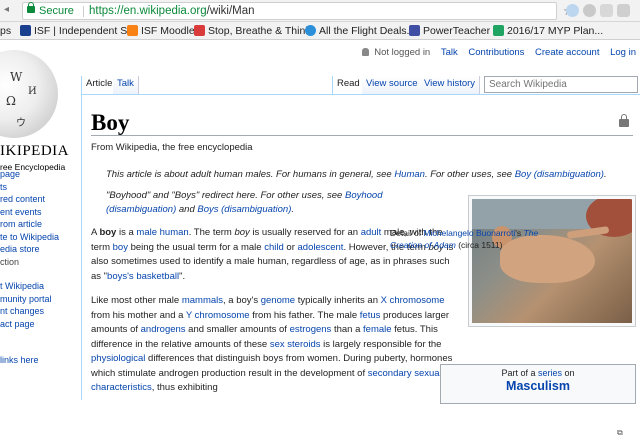 The width and height of the screenshot is (640, 438). What do you see at coordinates (83, 11) in the screenshot?
I see `omnibox-separator` at bounding box center [83, 11].